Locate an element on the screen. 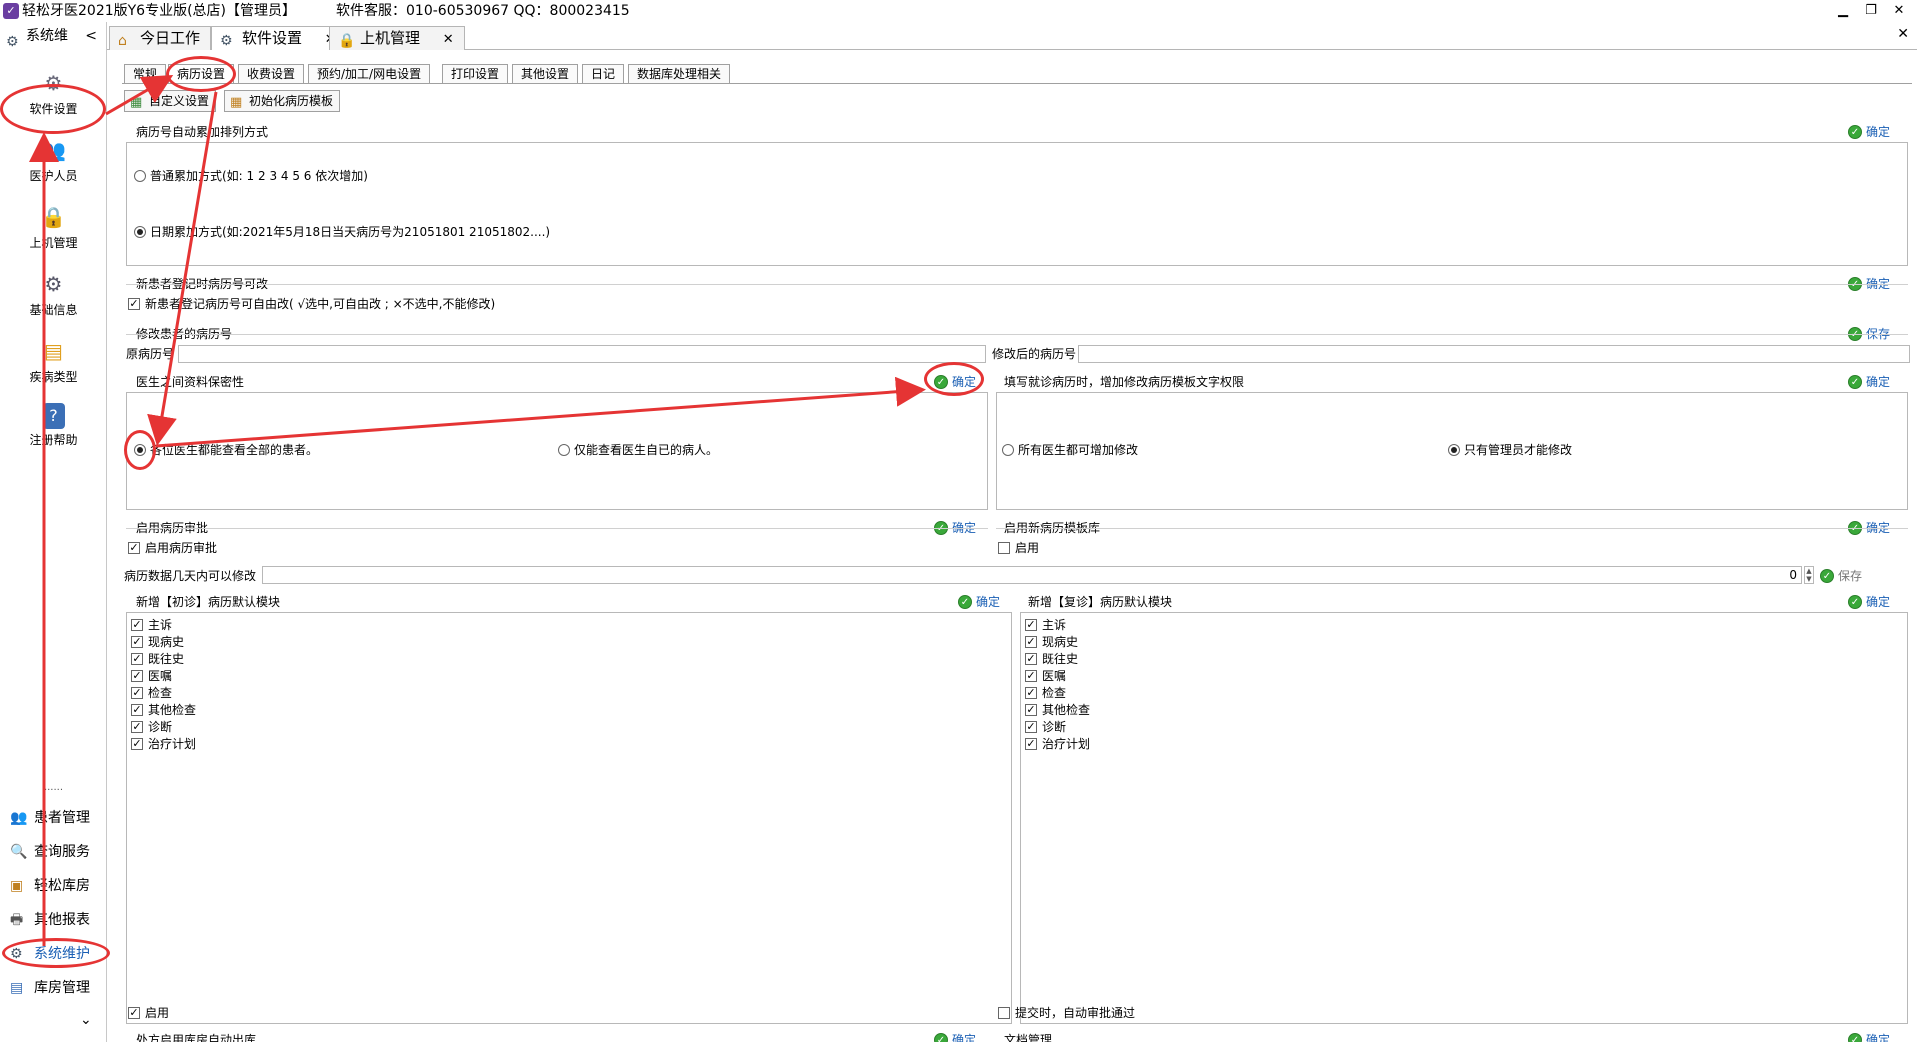 The height and width of the screenshot is (1042, 1917). tab-close-icon: ✕ is located at coordinates (448, 40).